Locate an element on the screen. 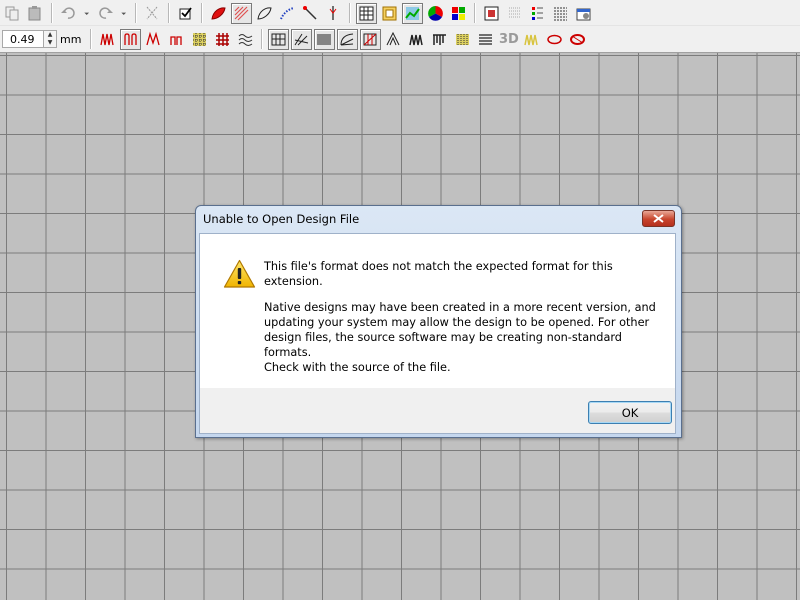  stitch-cross-button is located at coordinates (371, 39).